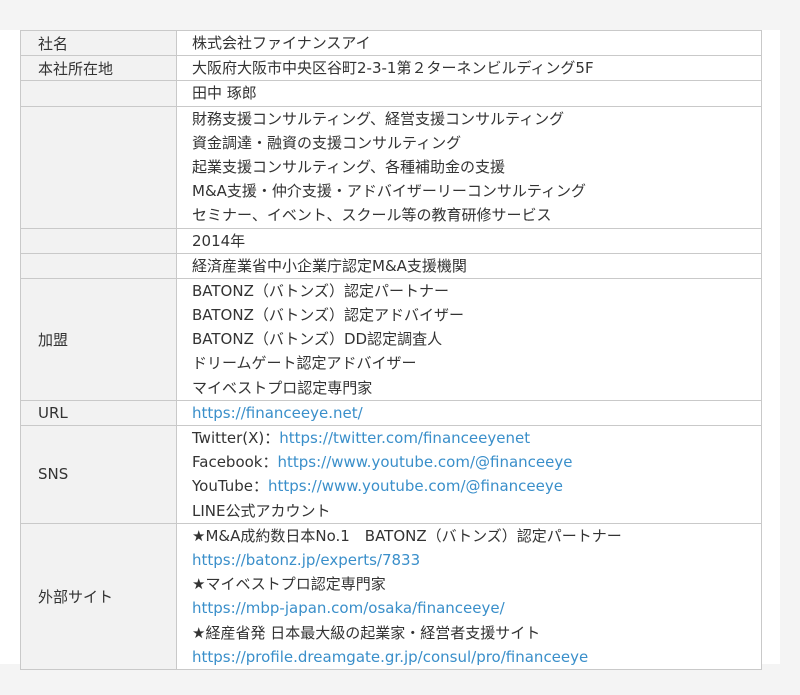  What do you see at coordinates (236, 438) in the screenshot?
I see `twitter-prefix: Twitter(X)：` at bounding box center [236, 438].